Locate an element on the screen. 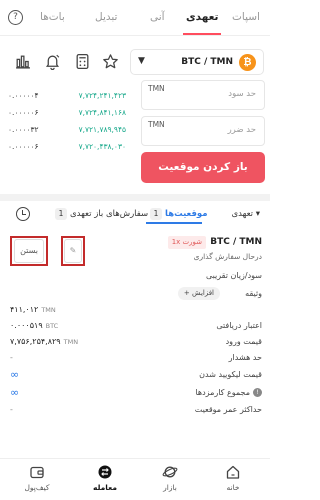  detail-row: اعتبار دریافتی ۰.۰۰۰۵۱۹ BTC is located at coordinates (136, 328).